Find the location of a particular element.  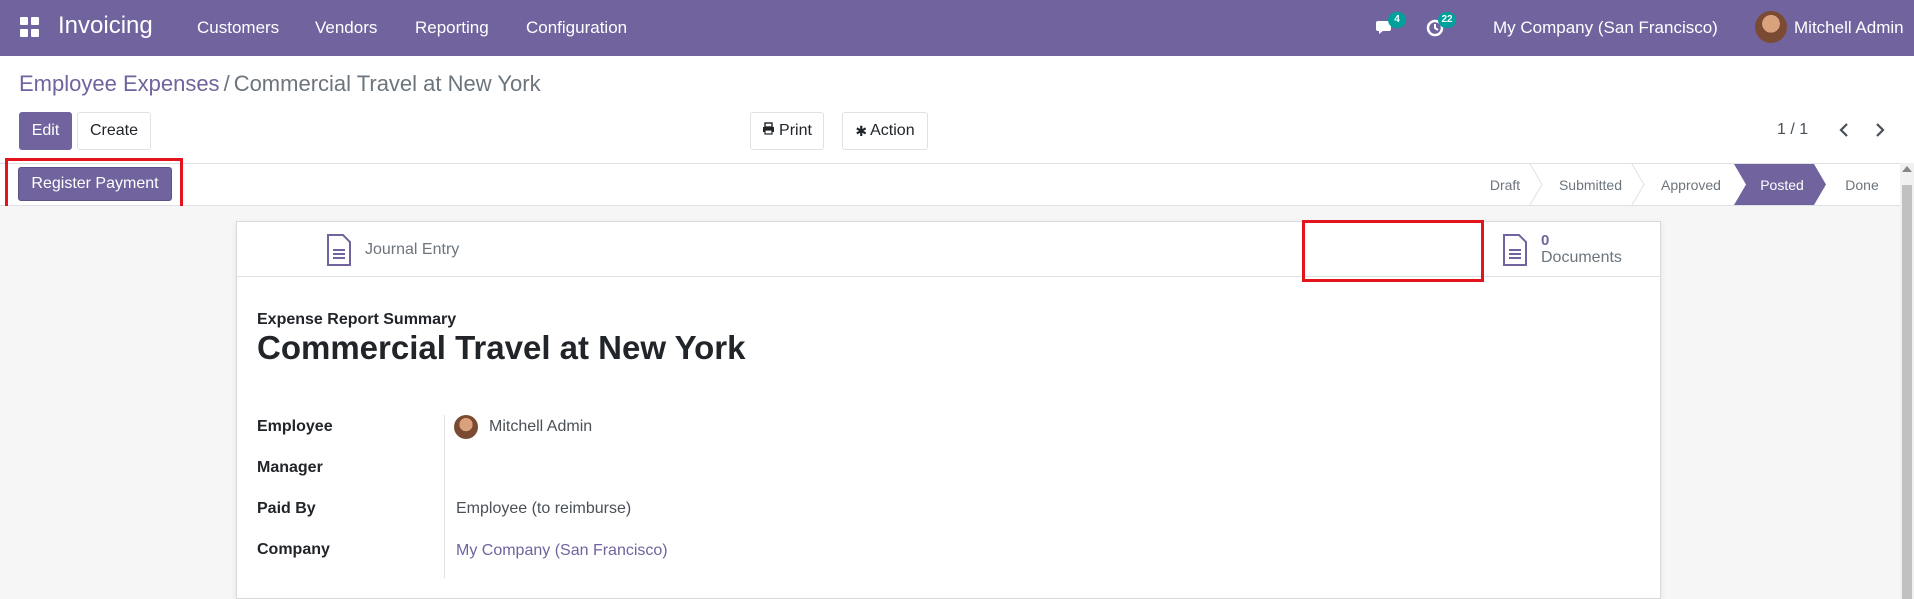

gear-icon: ✱ is located at coordinates (861, 130).